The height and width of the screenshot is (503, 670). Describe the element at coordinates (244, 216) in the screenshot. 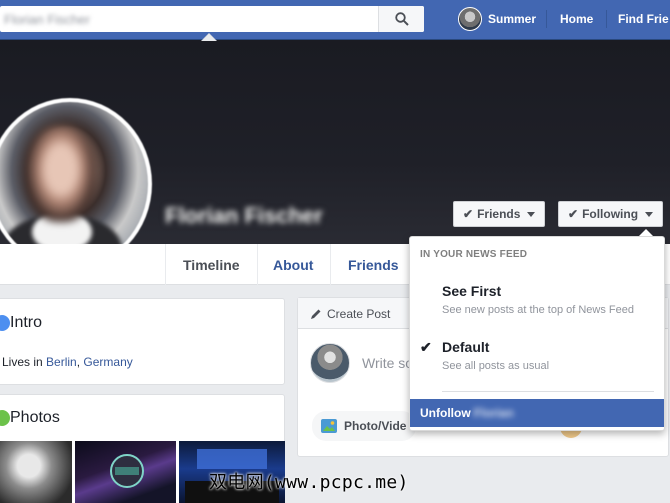

I see `profile-name: Florian Fischer` at that location.